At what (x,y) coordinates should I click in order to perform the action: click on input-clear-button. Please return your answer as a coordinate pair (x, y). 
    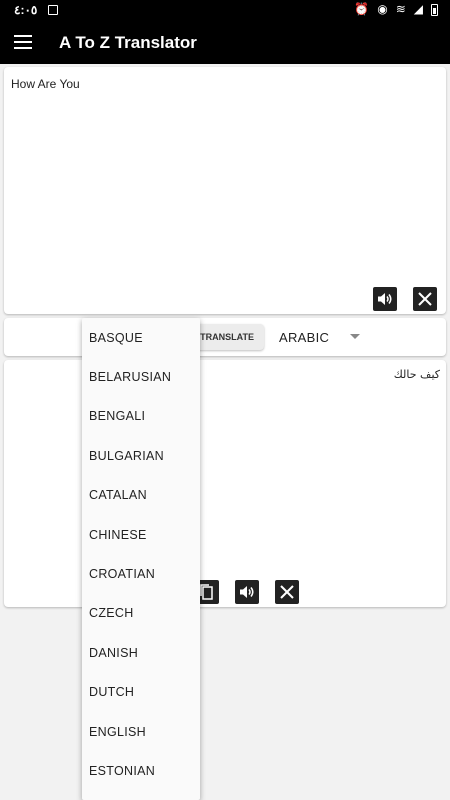
    Looking at the image, I should click on (425, 299).